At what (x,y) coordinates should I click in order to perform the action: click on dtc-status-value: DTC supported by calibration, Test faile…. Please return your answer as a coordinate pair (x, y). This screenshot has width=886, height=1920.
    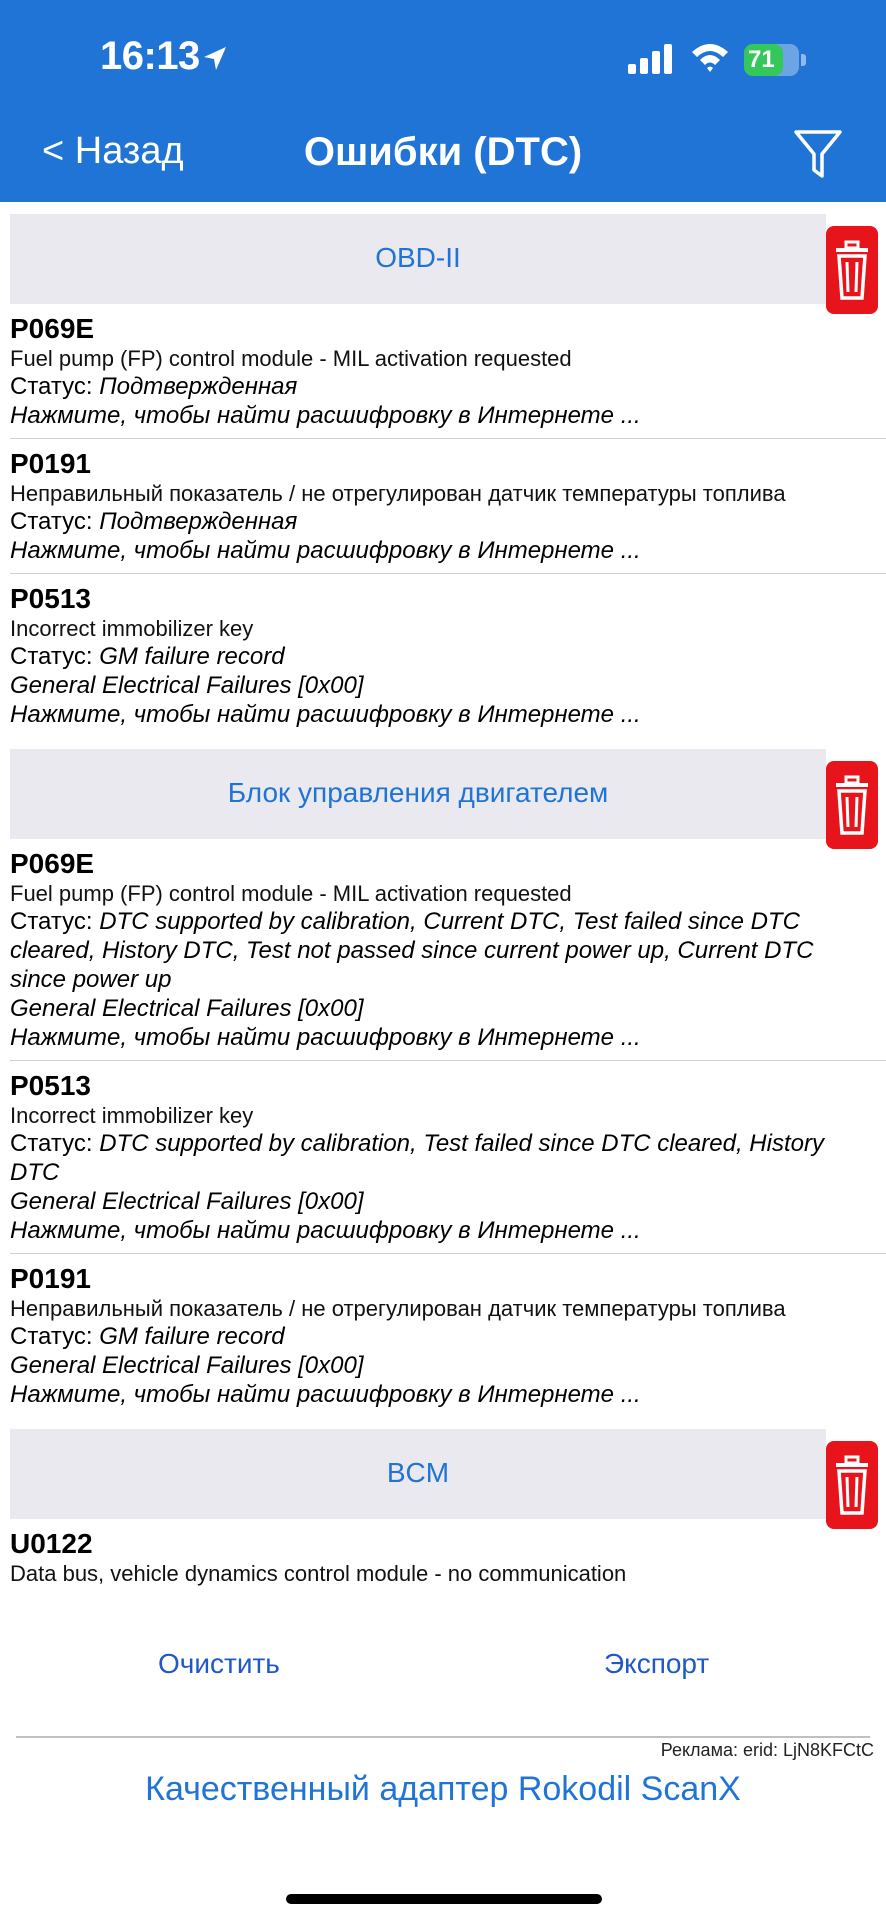
    Looking at the image, I should click on (417, 1158).